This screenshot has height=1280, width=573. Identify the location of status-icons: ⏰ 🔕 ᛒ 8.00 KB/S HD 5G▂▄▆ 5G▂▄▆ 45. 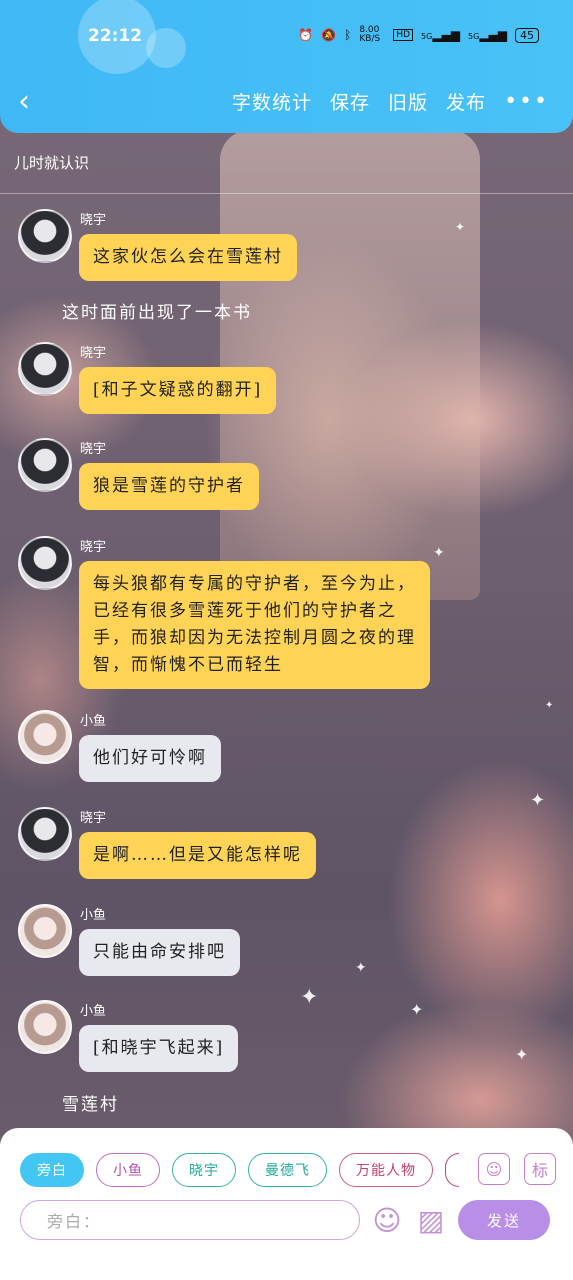
(418, 35).